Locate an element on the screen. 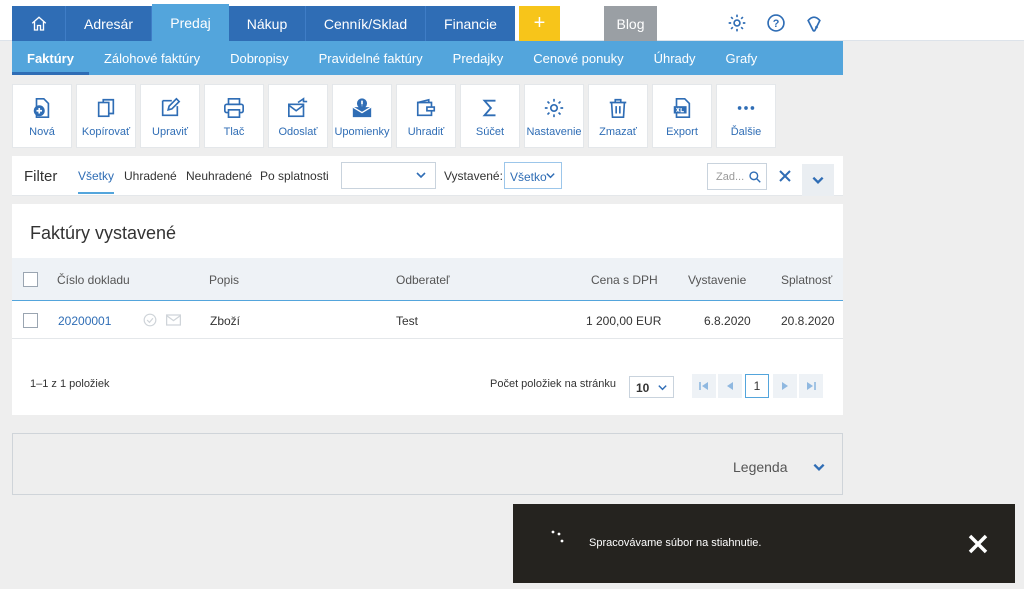 Image resolution: width=1024 pixels, height=589 pixels. subnav-pravidelne-faktury: Pravidelné faktúry is located at coordinates (371, 58).